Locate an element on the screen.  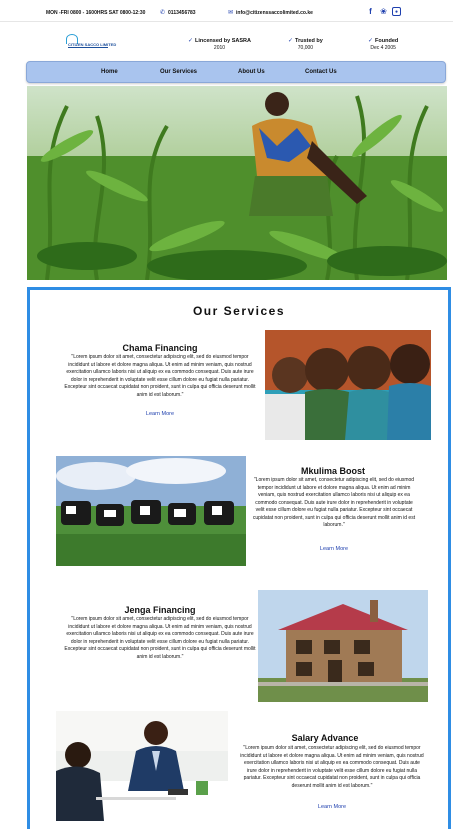
badge-founded: ✓ Founded Dec 4 2005 is located at coordinates (383, 44).